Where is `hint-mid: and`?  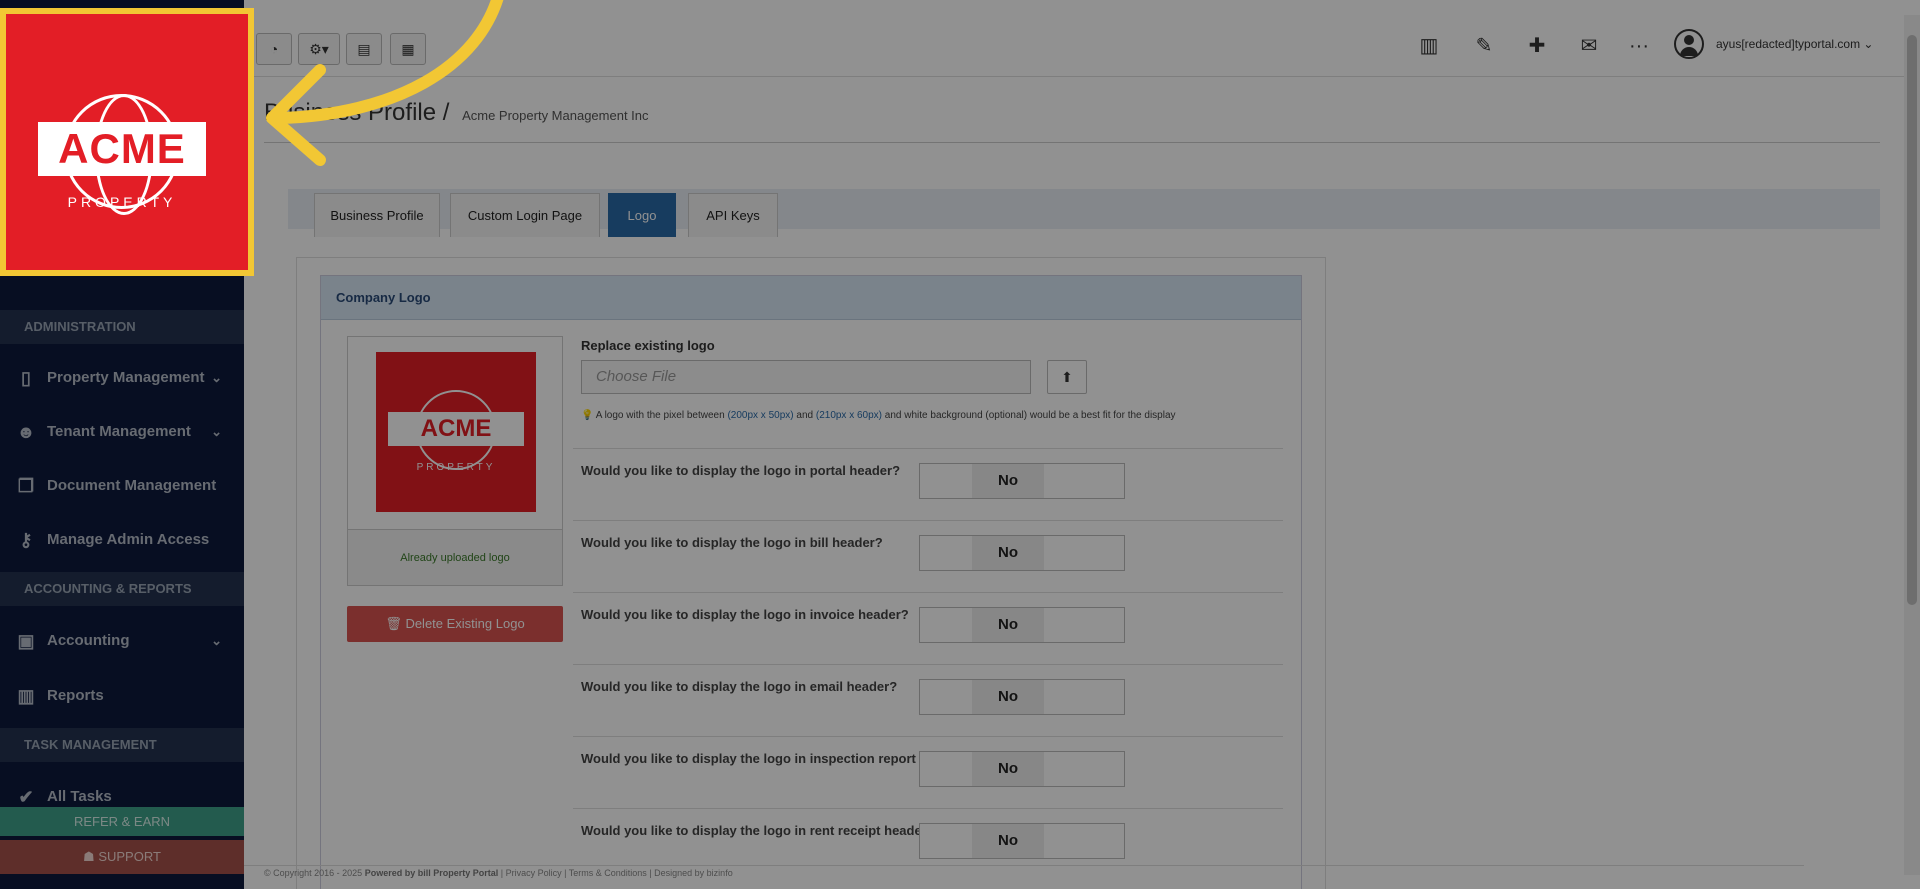
hint-mid: and is located at coordinates (804, 415).